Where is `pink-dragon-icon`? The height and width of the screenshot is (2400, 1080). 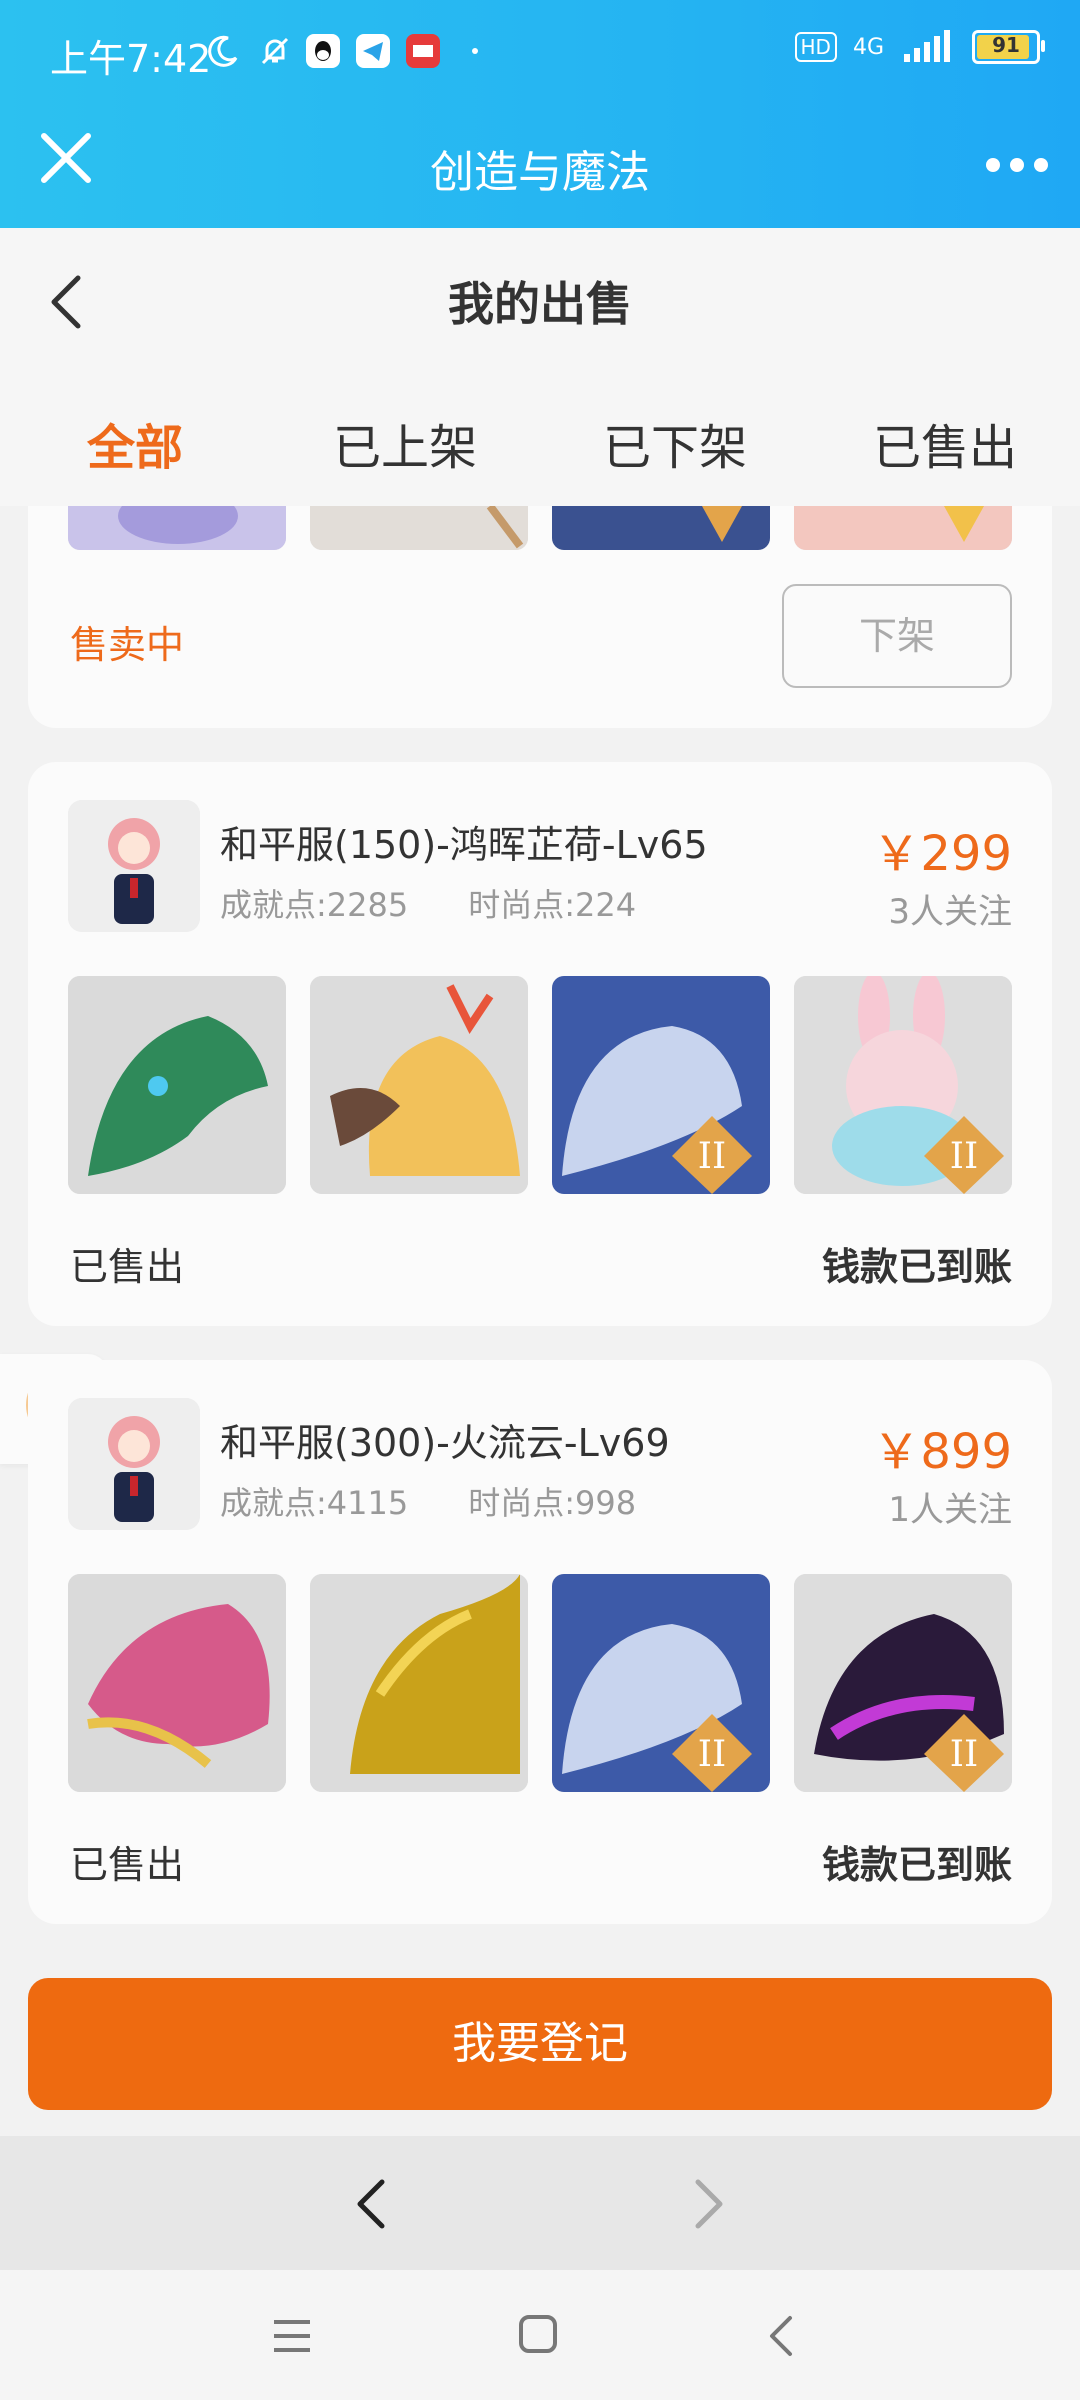
pink-dragon-icon is located at coordinates (177, 1683).